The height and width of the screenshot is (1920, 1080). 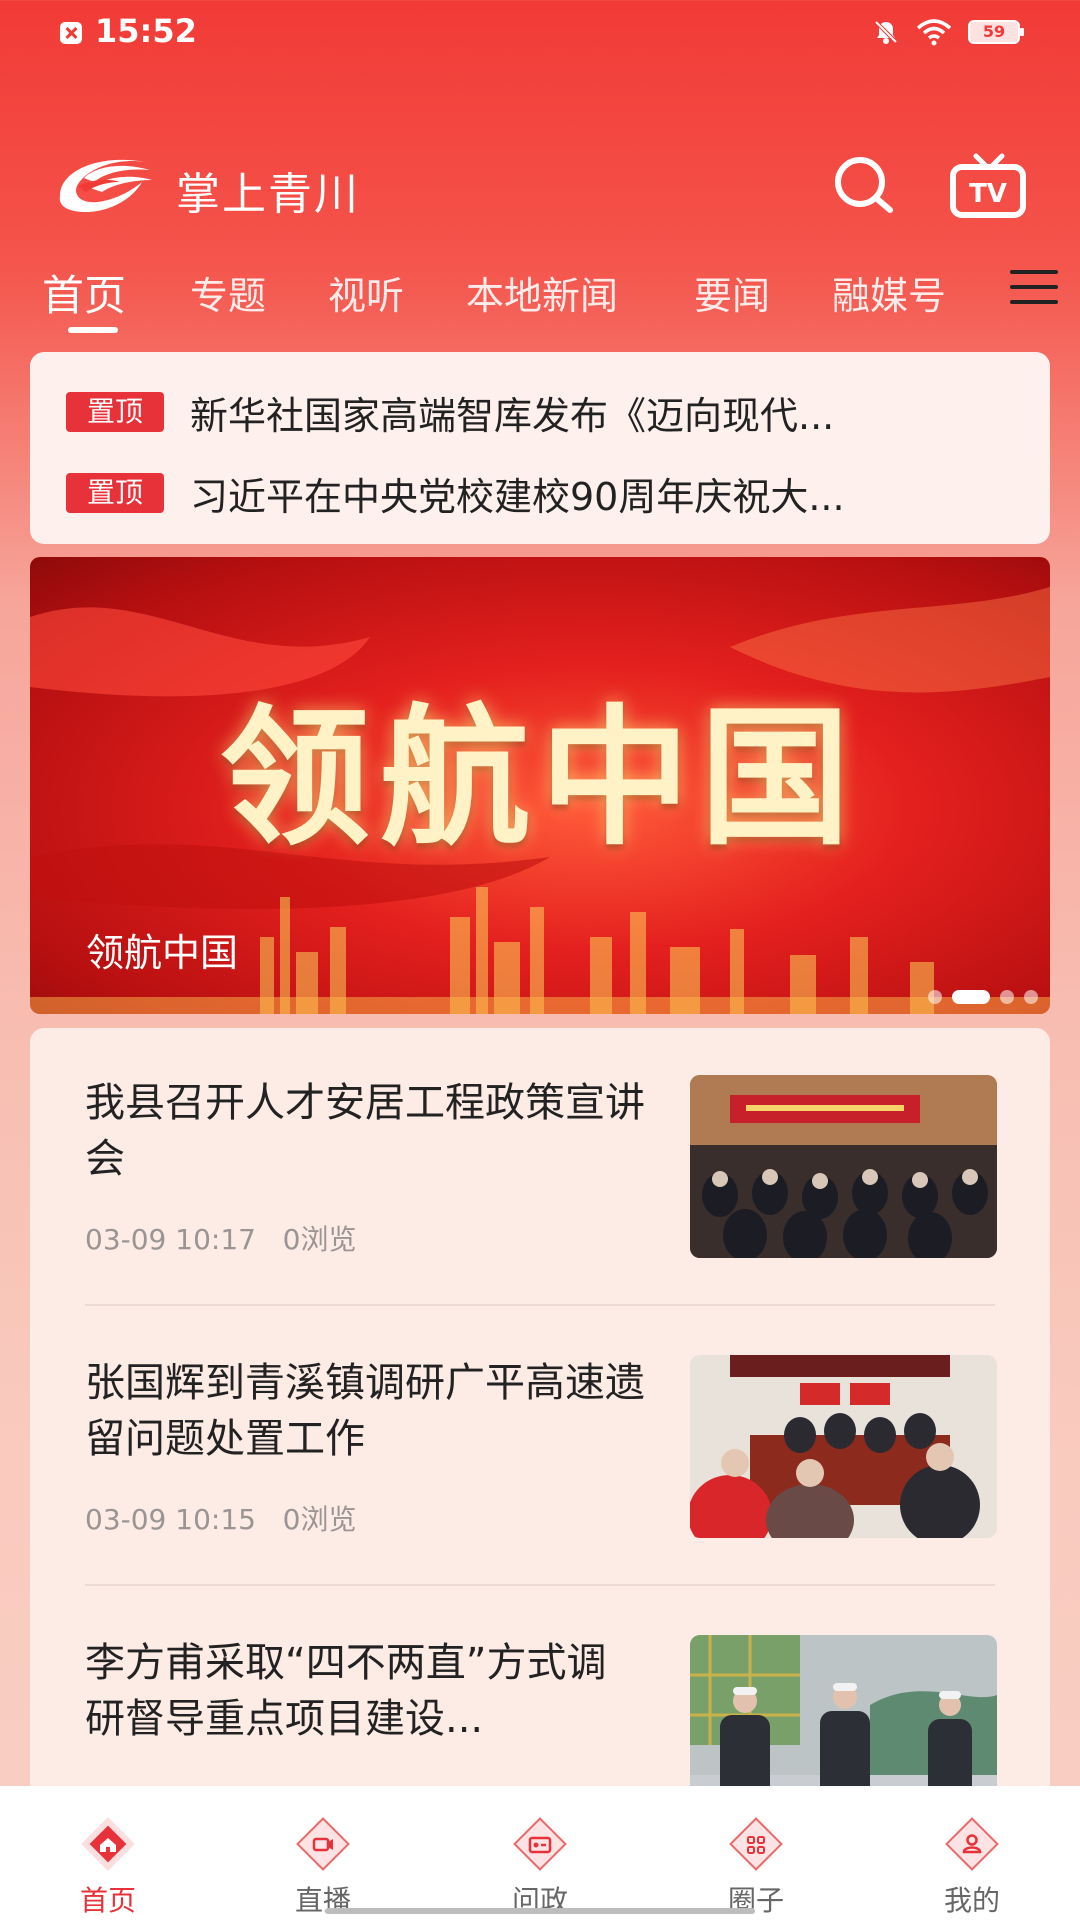 I want to click on carousel-dots, so click(x=983, y=997).